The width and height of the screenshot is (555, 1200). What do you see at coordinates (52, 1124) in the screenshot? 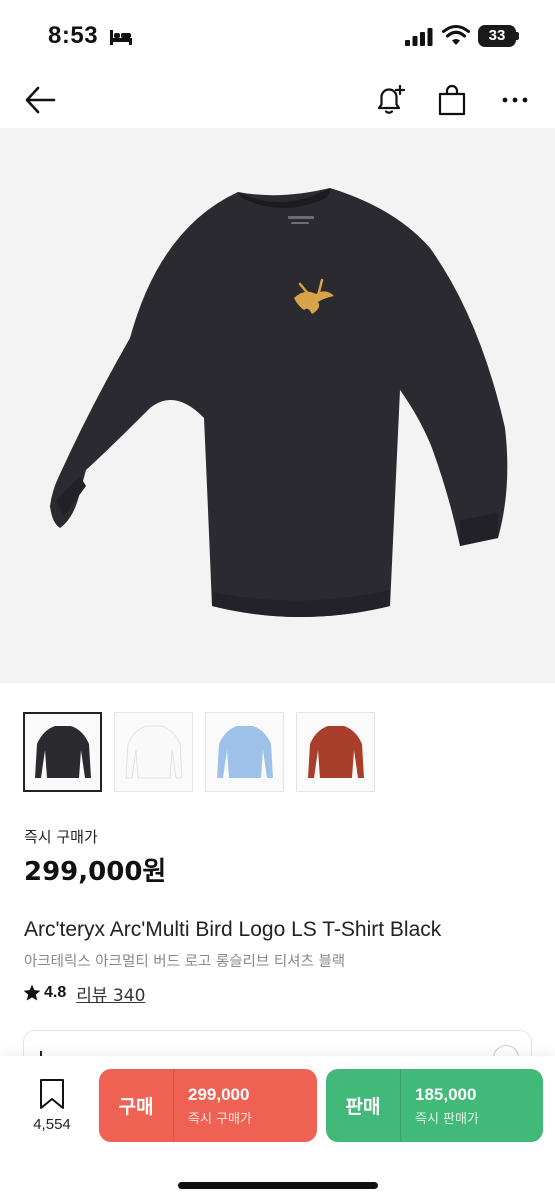
I see `wish-count: 4,554` at bounding box center [52, 1124].